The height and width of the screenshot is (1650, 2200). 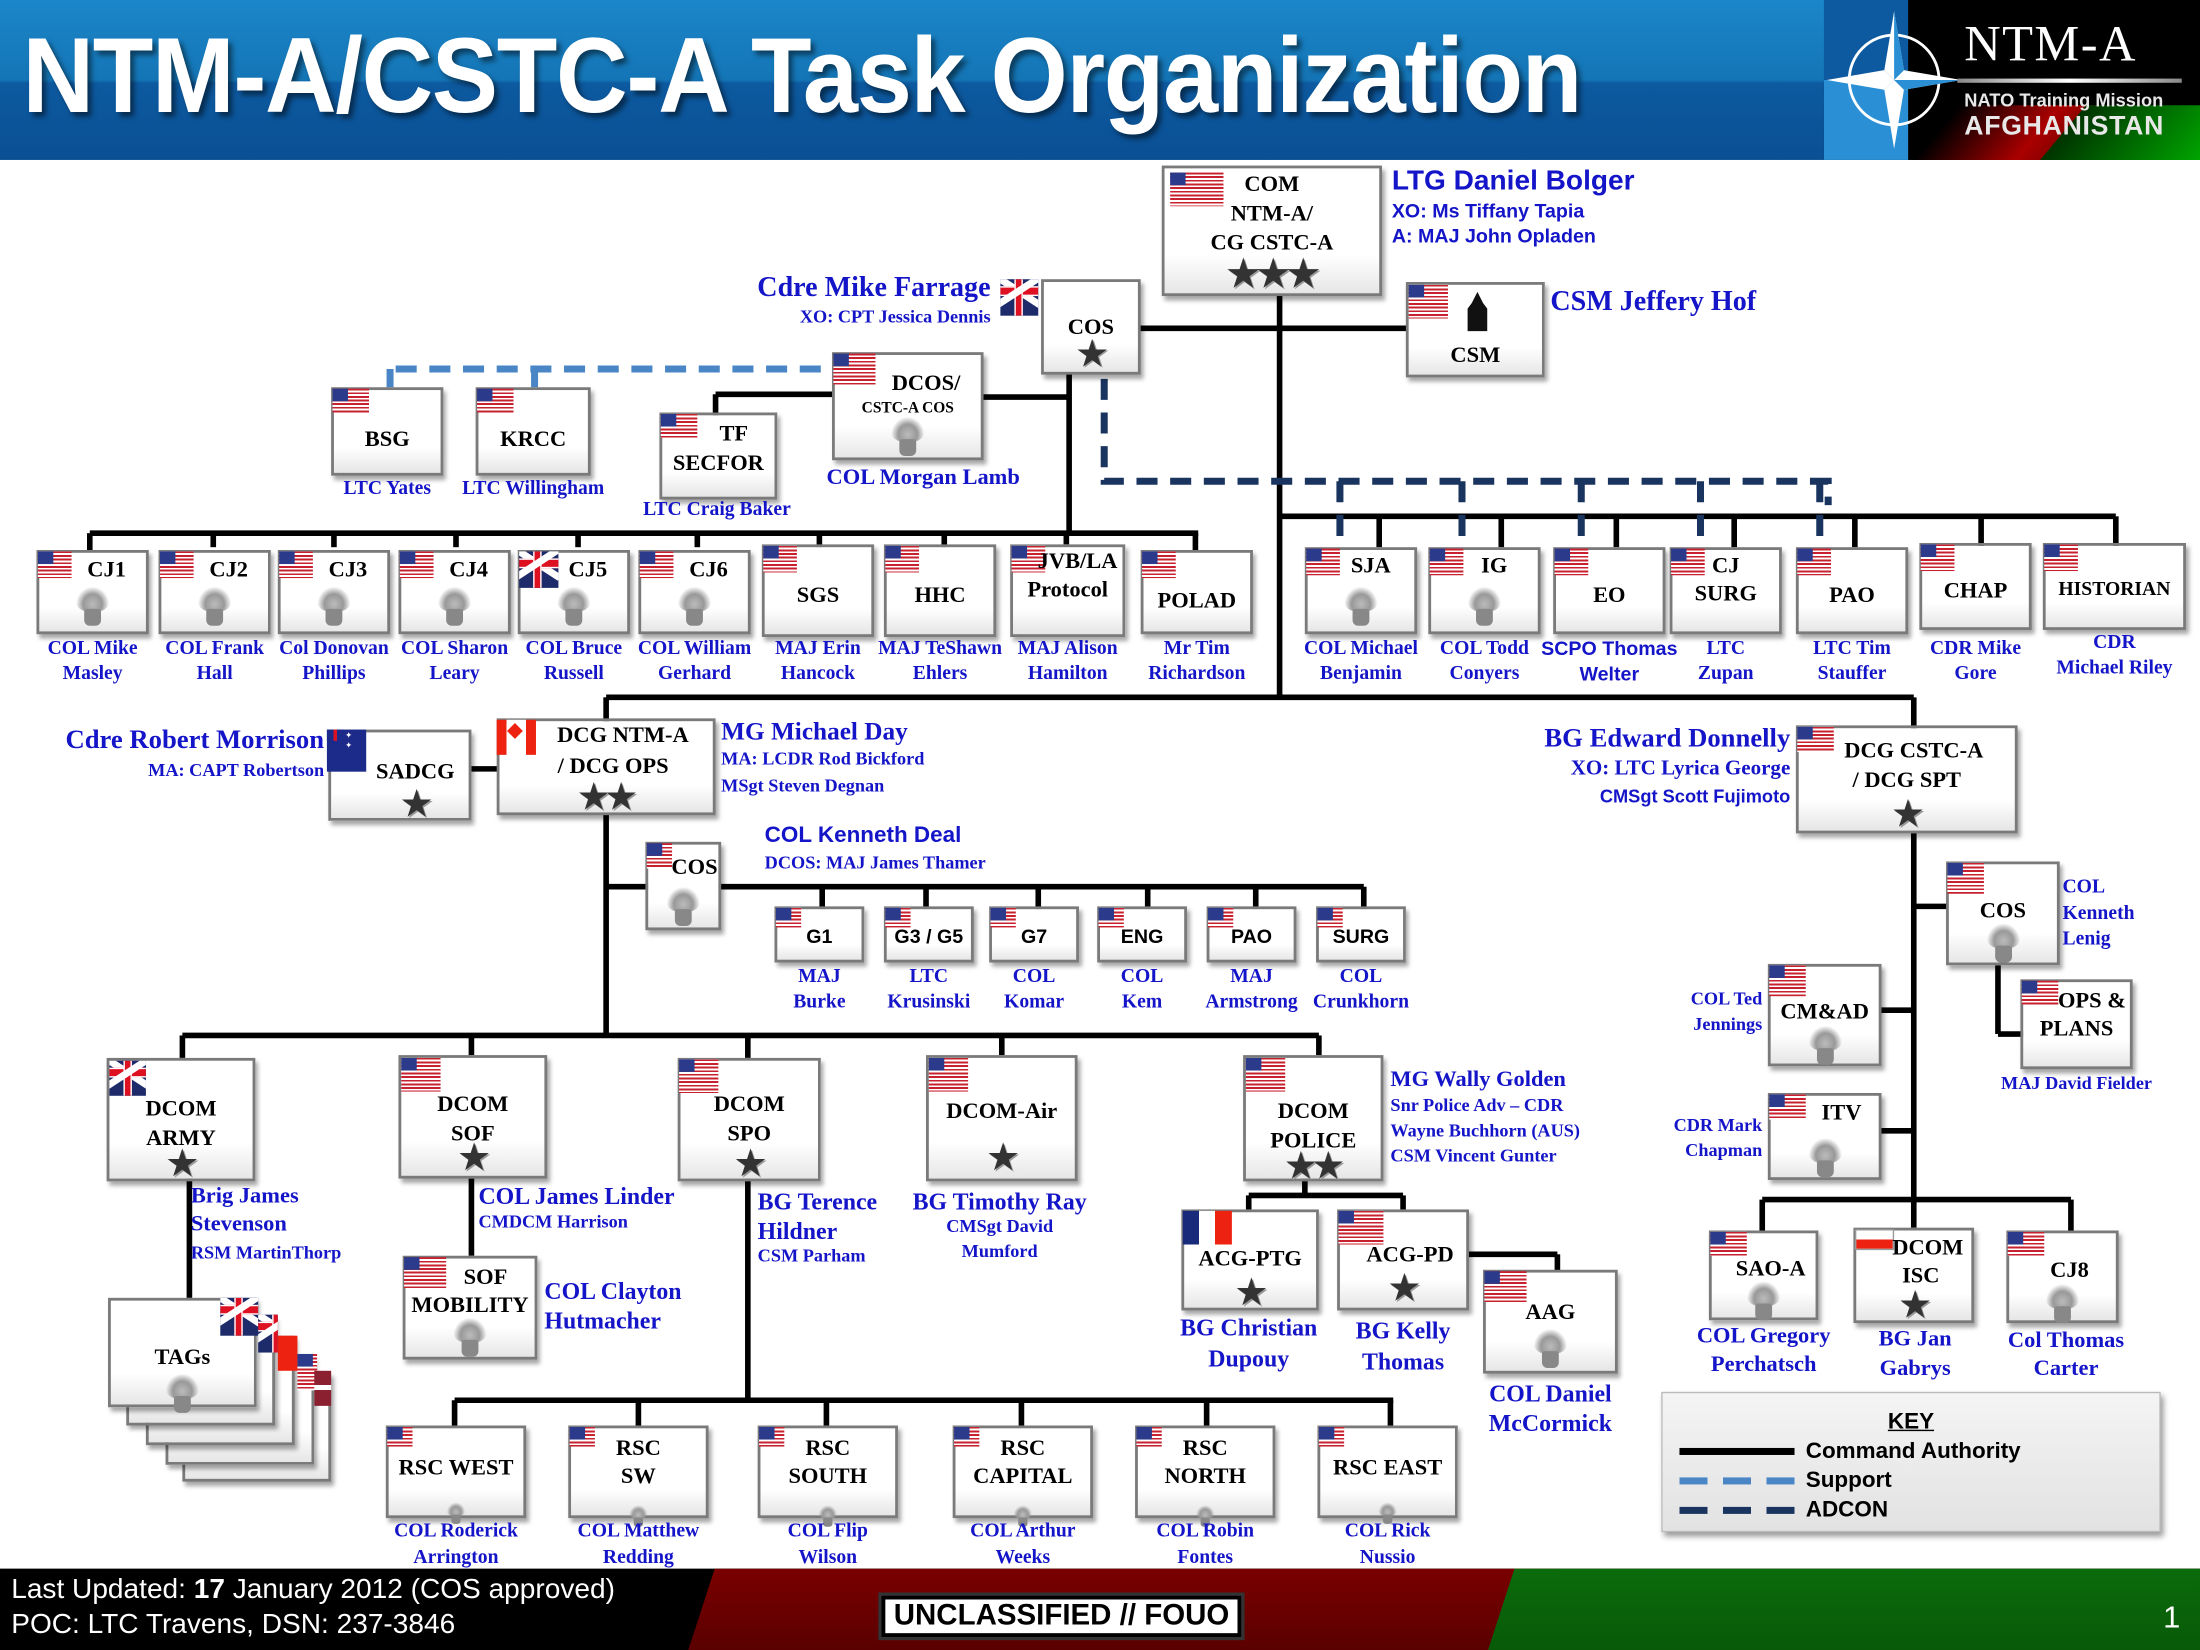 What do you see at coordinates (638, 1476) in the screenshot?
I see `rsc-box-rsc-sw: RSC SW` at bounding box center [638, 1476].